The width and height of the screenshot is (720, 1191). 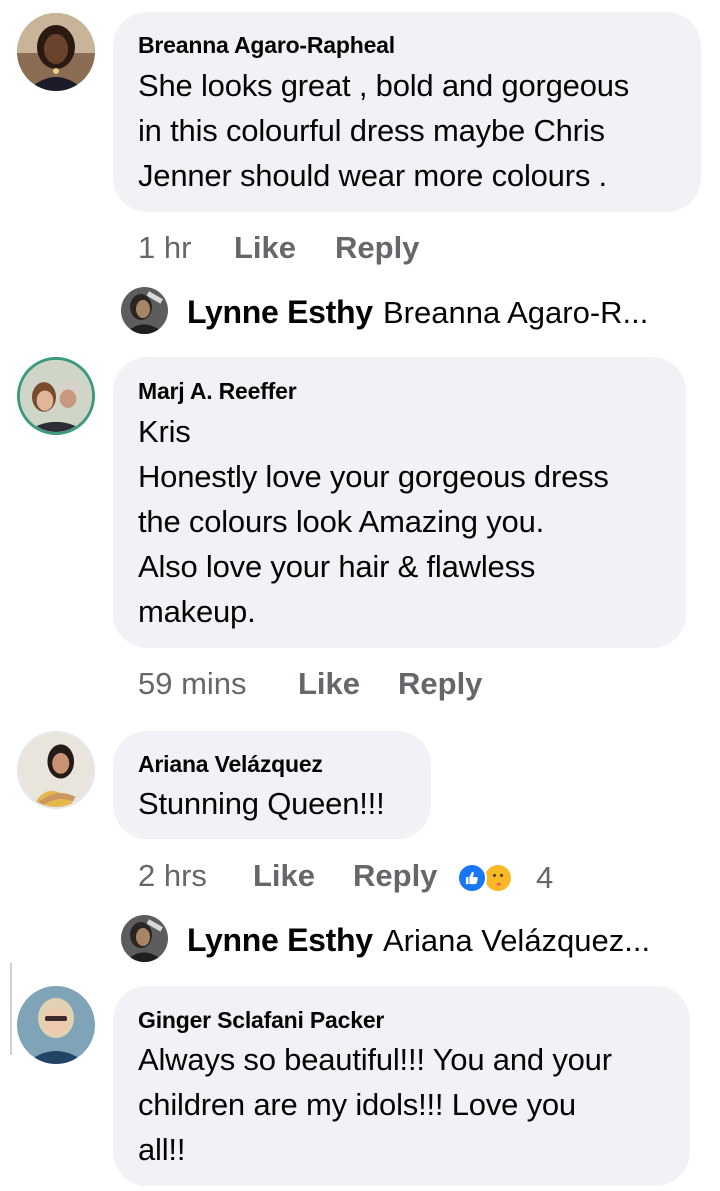 I want to click on comment-timestamp: 59 mins, so click(x=192, y=684).